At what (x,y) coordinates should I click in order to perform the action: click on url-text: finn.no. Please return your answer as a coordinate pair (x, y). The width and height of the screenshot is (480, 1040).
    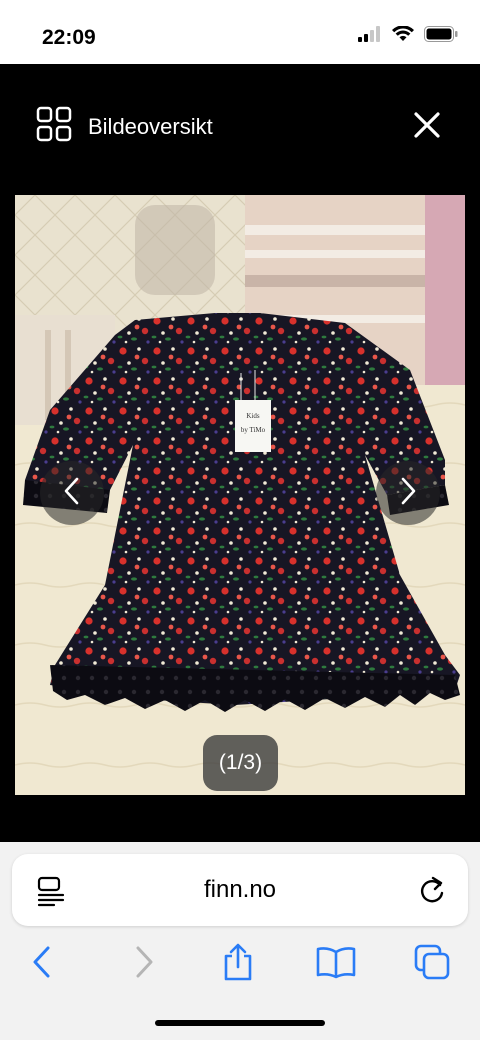
    Looking at the image, I should click on (240, 889).